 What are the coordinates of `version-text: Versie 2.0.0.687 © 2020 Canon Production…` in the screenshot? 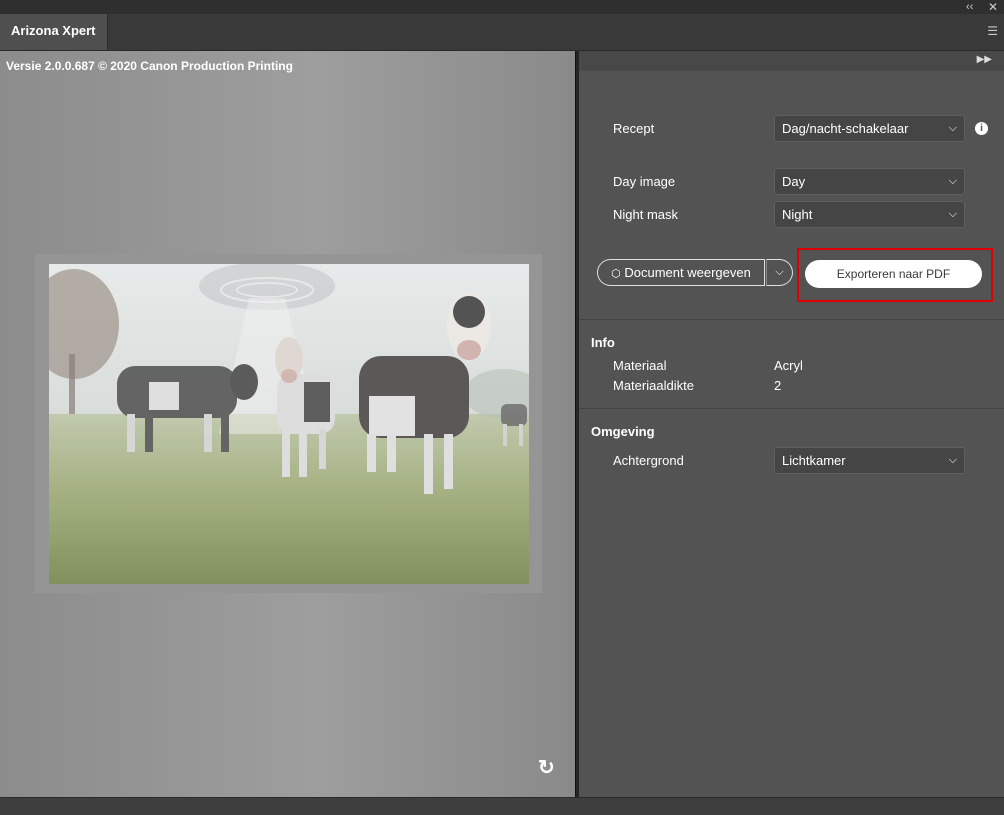 It's located at (149, 66).